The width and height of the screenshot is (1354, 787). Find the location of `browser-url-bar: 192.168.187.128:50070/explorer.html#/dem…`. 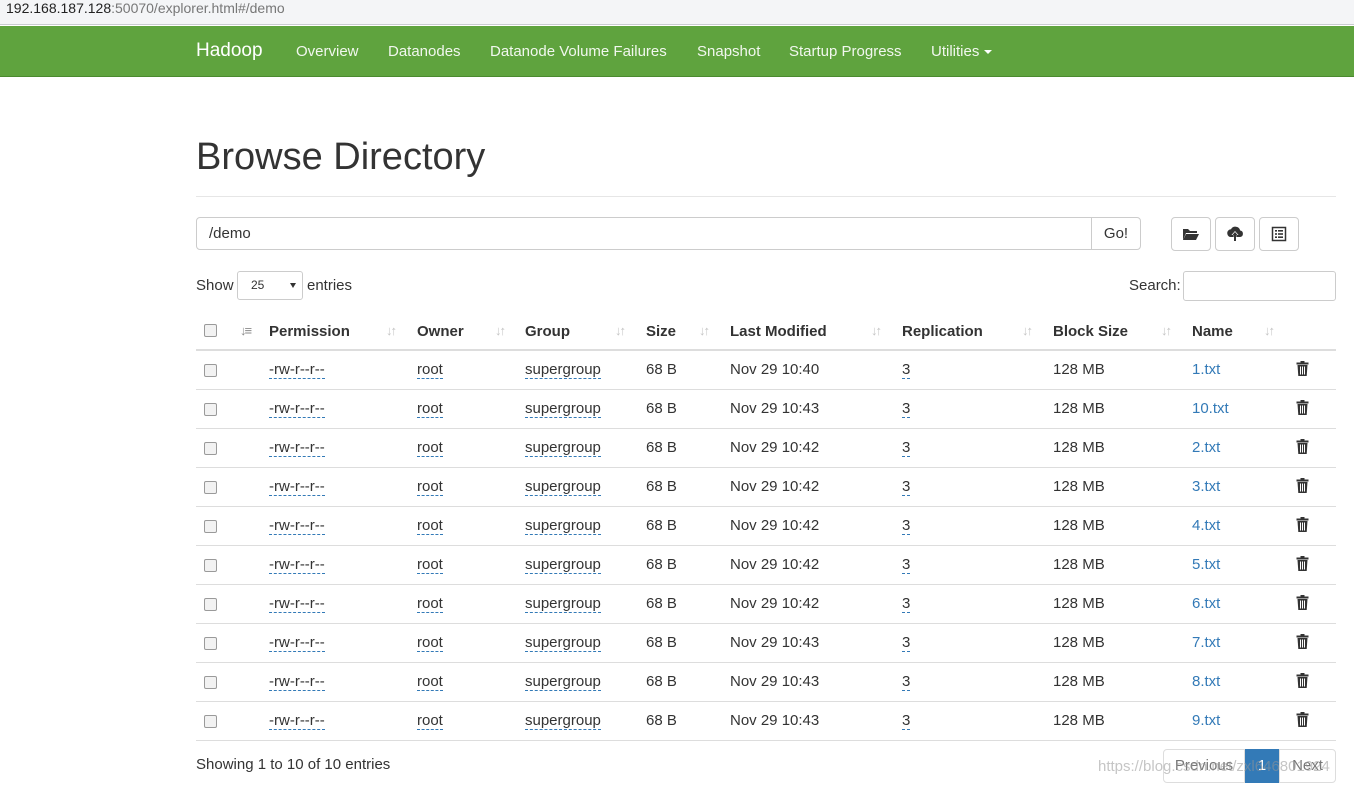

browser-url-bar: 192.168.187.128:50070/explorer.html#/dem… is located at coordinates (677, 12).